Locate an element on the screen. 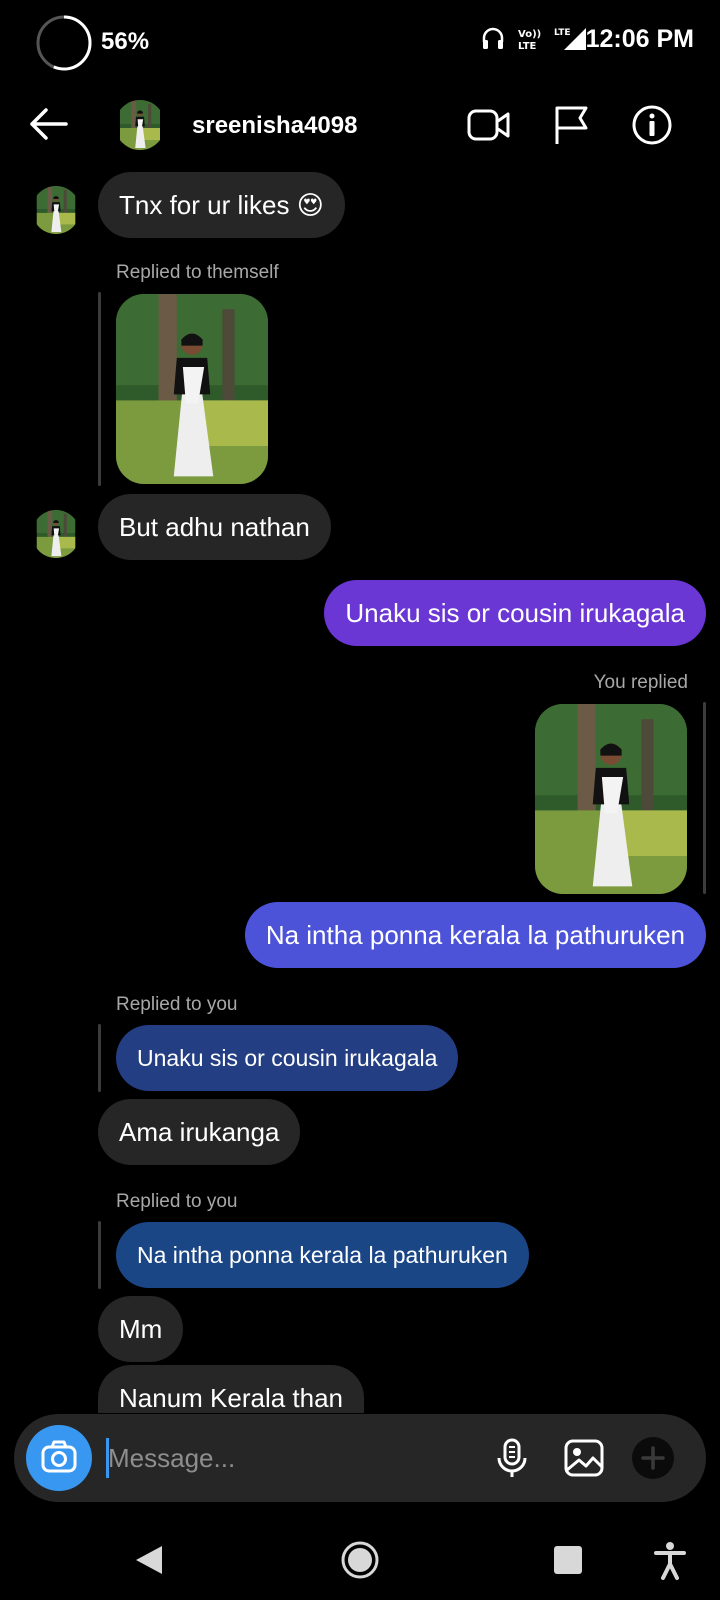 This screenshot has width=720, height=1600. reply-label: You replied is located at coordinates (640, 682).